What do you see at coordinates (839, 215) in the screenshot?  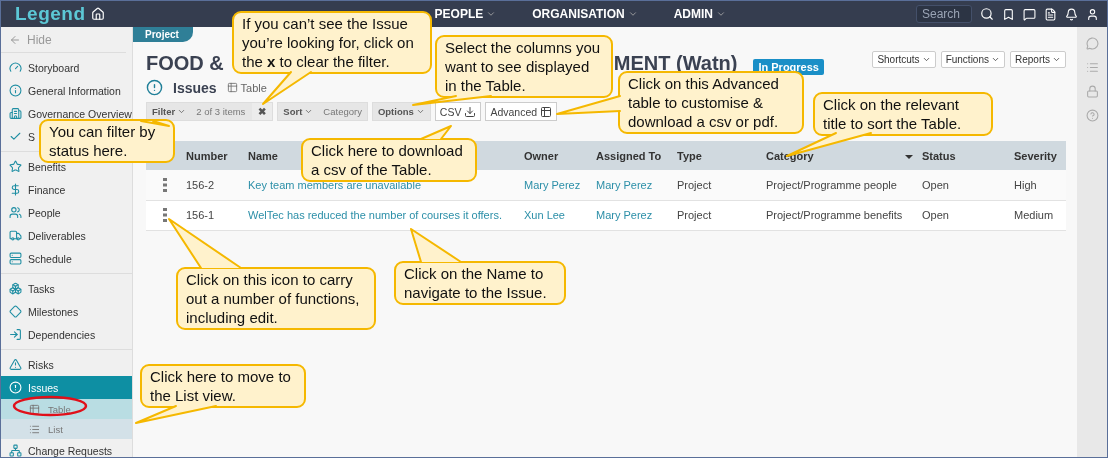 I see `table-cell: Project/Programme benefits` at bounding box center [839, 215].